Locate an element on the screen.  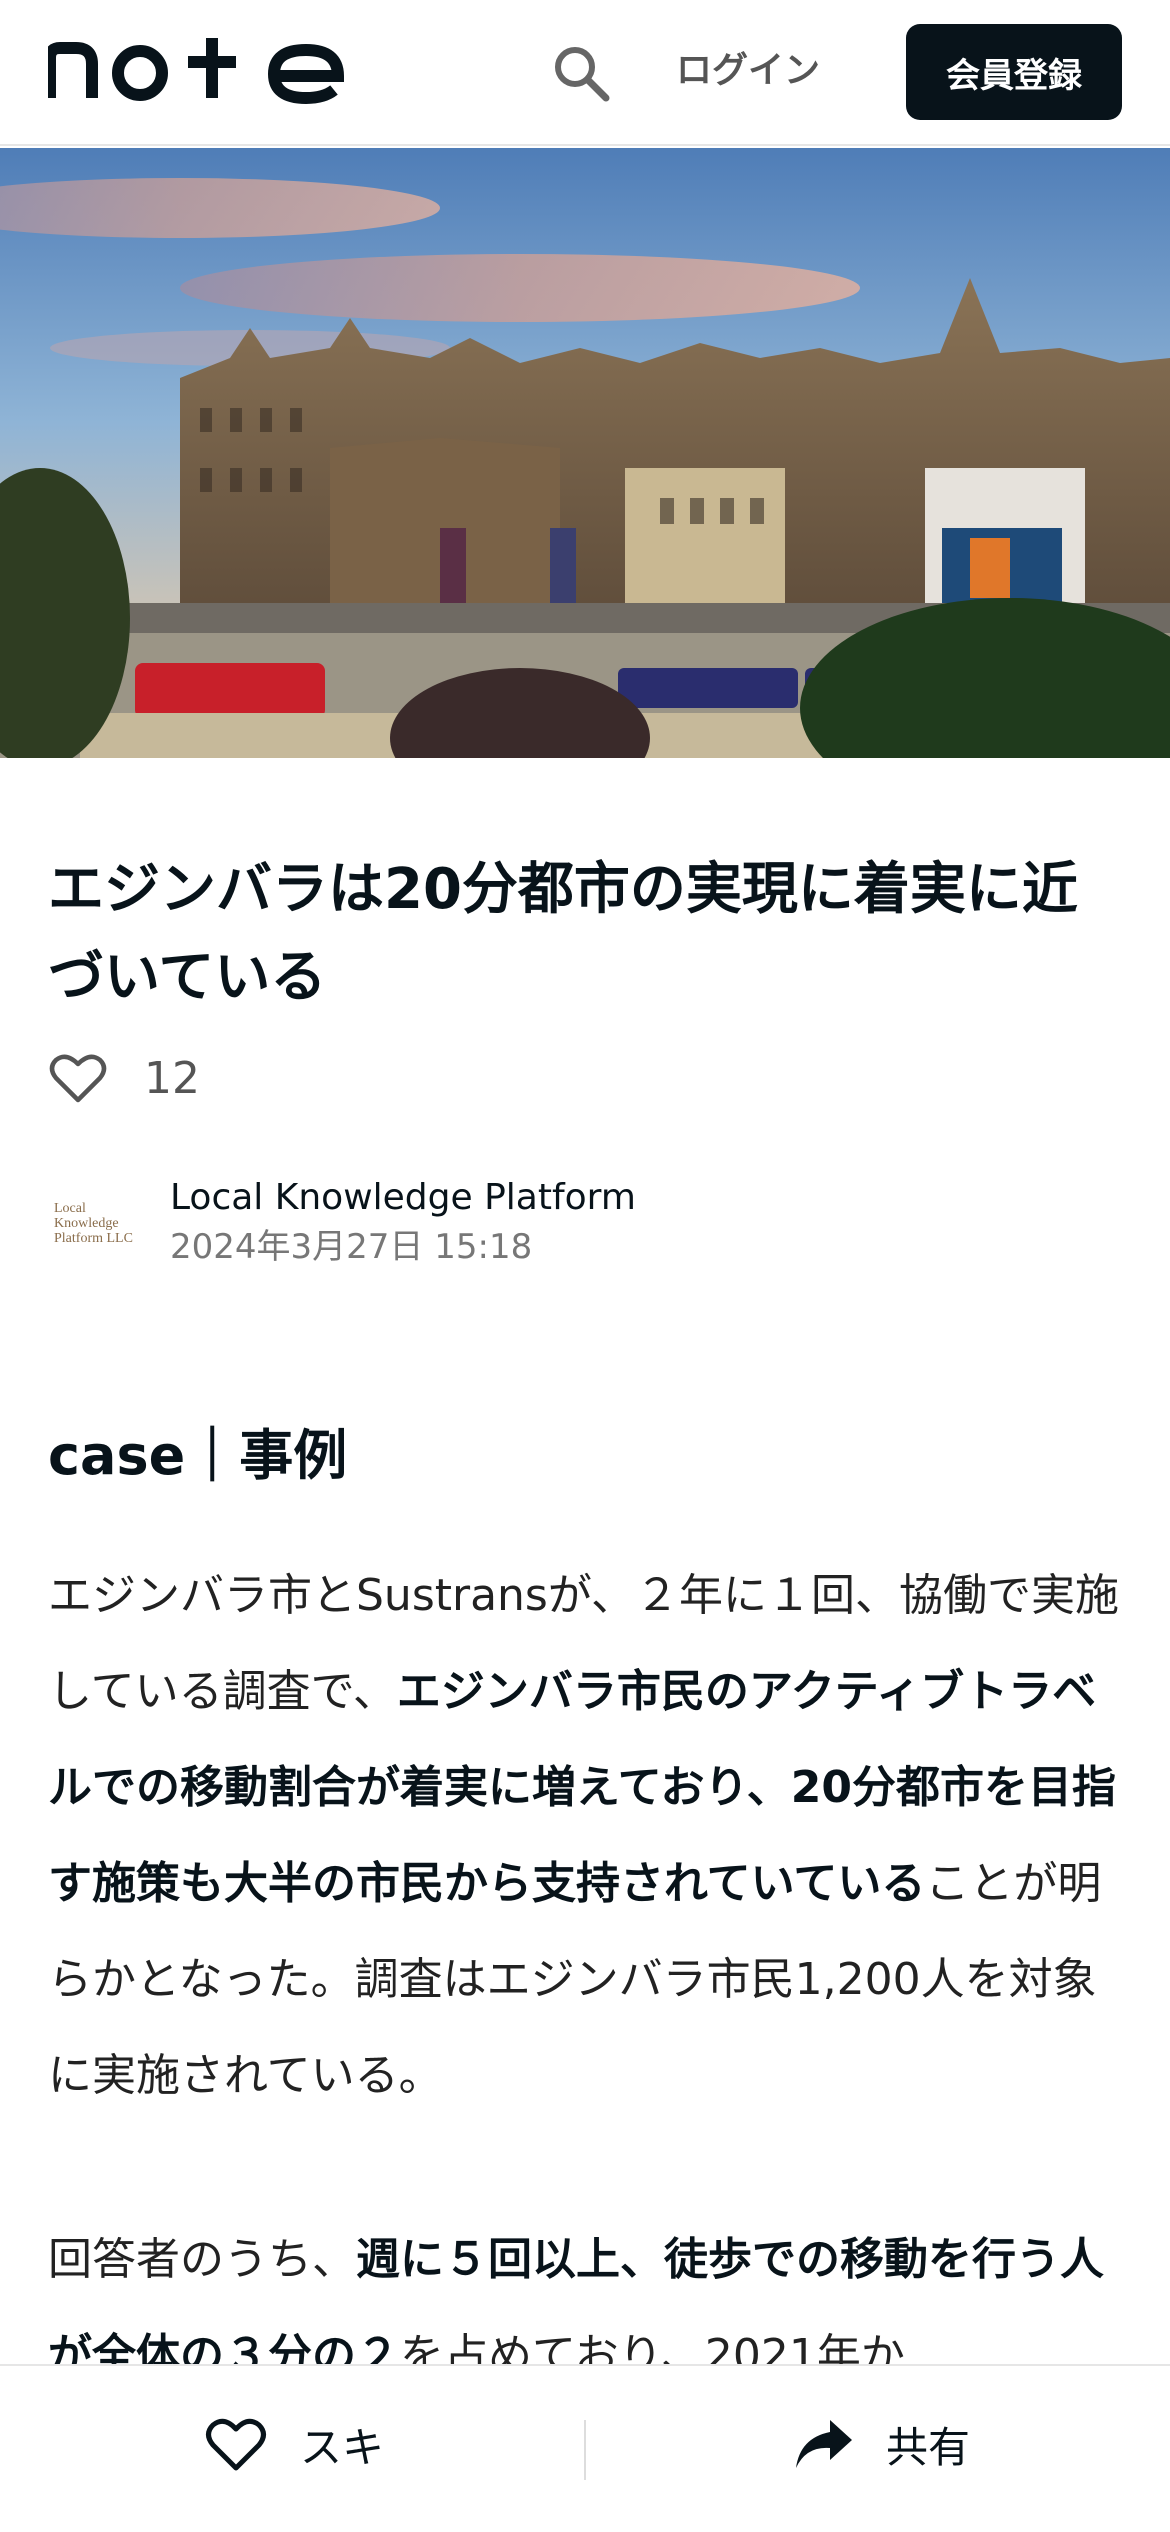
bottom-action-bar: スキ 共有 is located at coordinates (585, 2448).